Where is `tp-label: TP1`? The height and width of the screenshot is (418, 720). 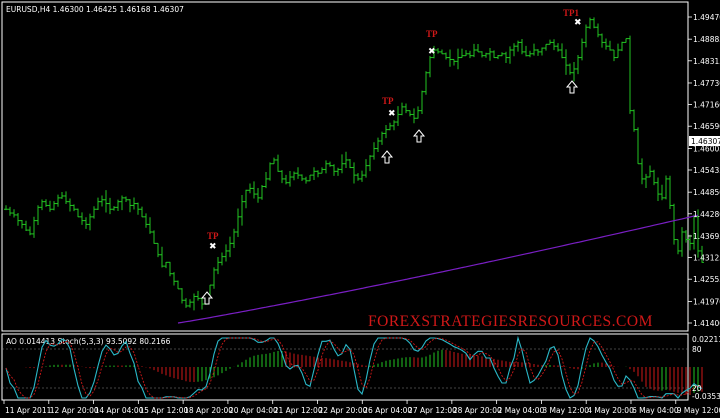
tp-label: TP1 is located at coordinates (571, 13).